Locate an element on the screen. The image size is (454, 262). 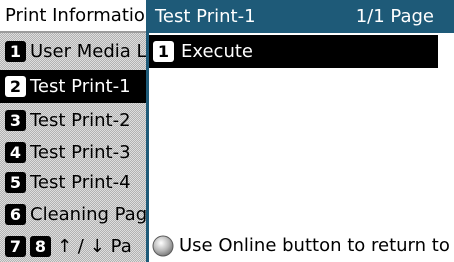
execute-label: Execute is located at coordinates (217, 51).